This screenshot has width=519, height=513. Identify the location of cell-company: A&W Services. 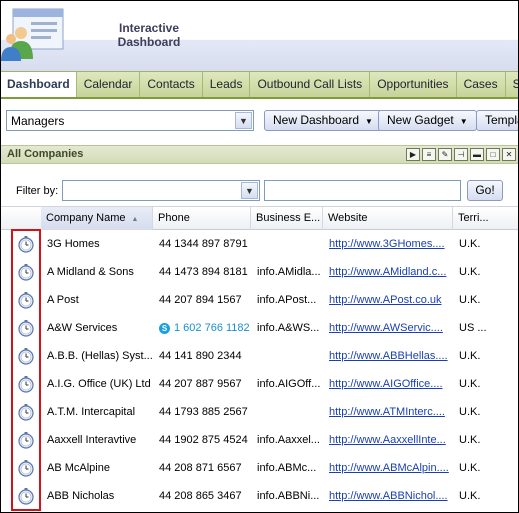
(98, 328).